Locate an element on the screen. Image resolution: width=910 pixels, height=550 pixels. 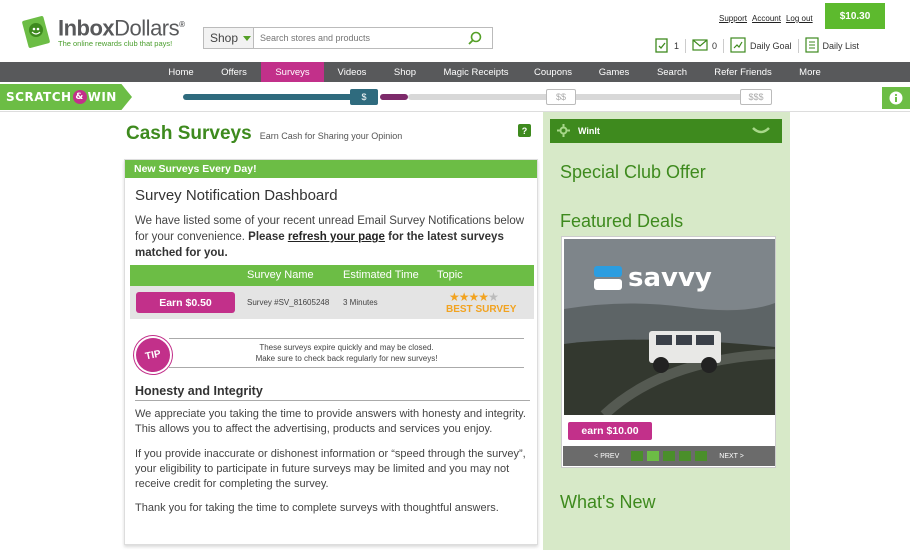
logout-link: Log out is located at coordinates (799, 18).